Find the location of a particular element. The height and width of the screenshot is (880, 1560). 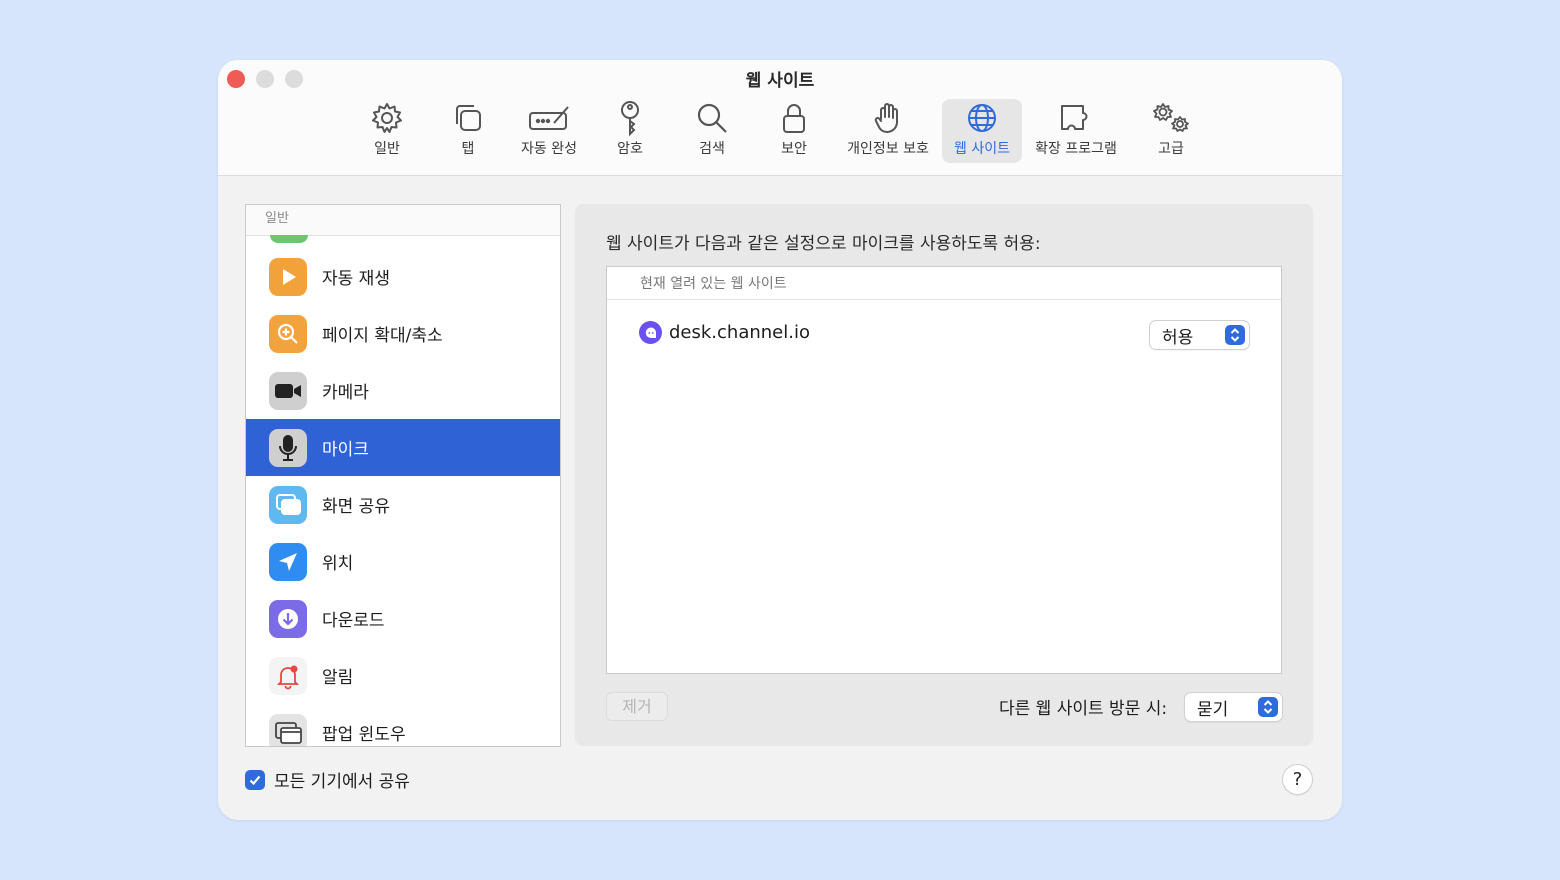

sidebar-item-microphone: 마이크 is located at coordinates (403, 447).